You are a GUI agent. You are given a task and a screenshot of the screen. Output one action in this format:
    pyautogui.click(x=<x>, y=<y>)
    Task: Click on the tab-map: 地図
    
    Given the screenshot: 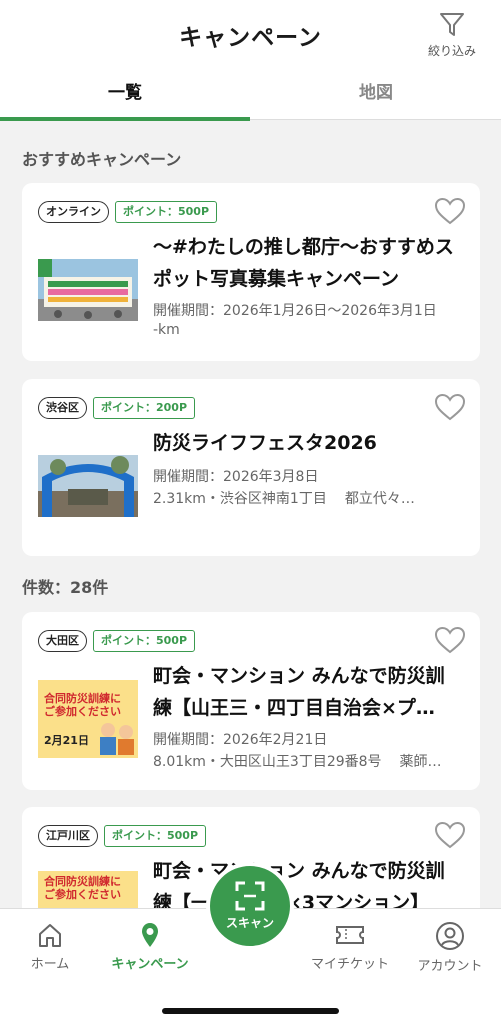 What is the action you would take?
    pyautogui.click(x=376, y=99)
    